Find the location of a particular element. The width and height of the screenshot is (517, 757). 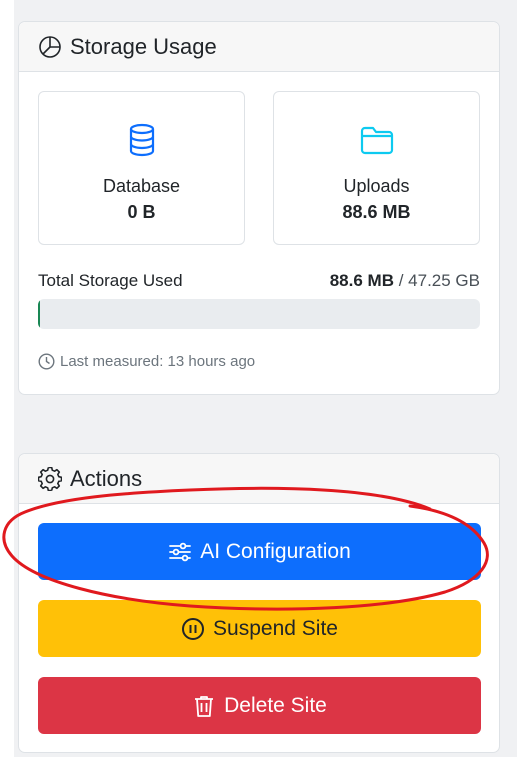

folder-icon is located at coordinates (376, 140).